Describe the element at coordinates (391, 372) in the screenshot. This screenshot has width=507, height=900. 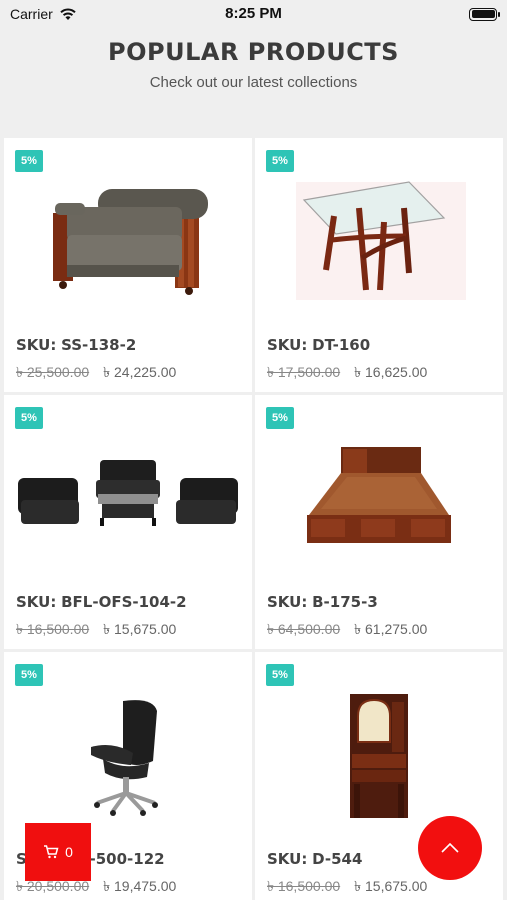
I see `current-price: ৳ 16,625.00` at that location.